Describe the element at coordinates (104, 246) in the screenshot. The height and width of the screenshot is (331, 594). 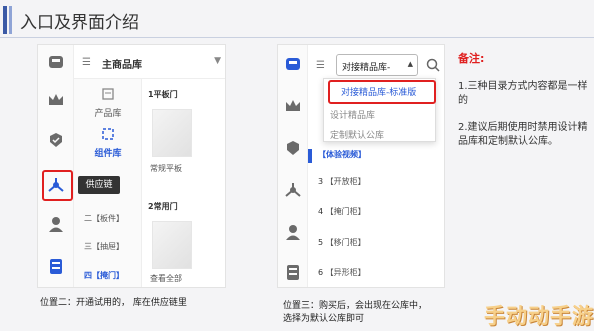
I see `subcategory-drawer: 三【抽屉】` at that location.